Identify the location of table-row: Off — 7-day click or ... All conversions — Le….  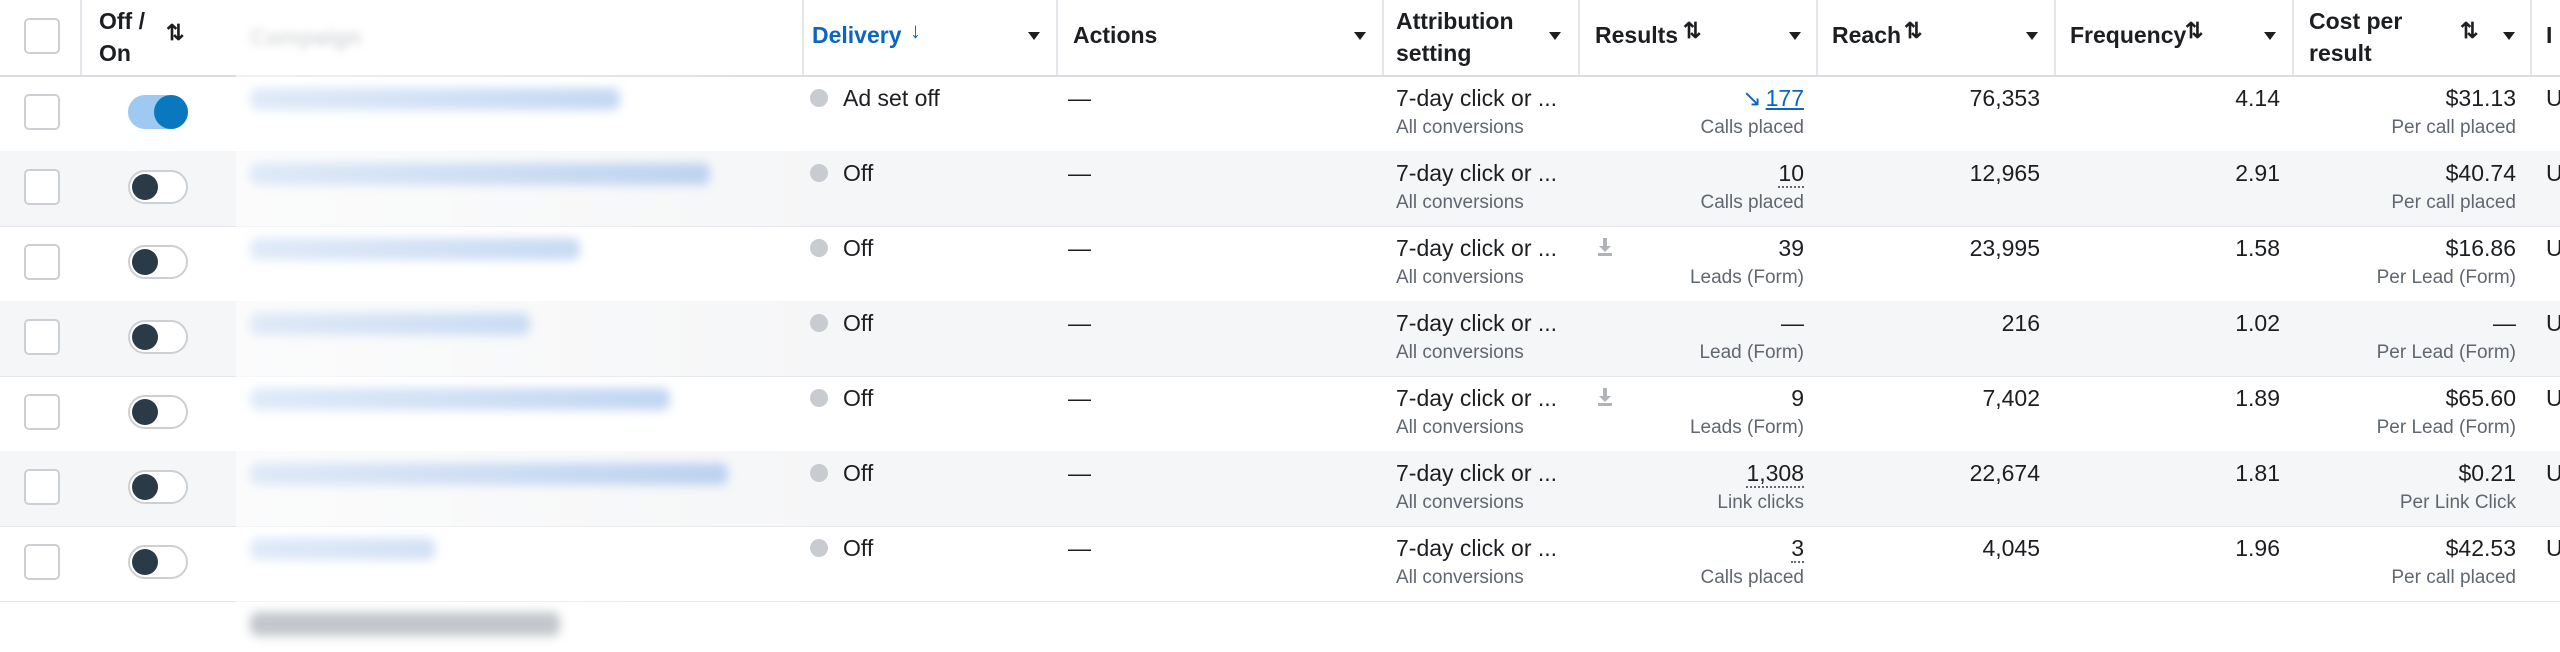
(1280, 339).